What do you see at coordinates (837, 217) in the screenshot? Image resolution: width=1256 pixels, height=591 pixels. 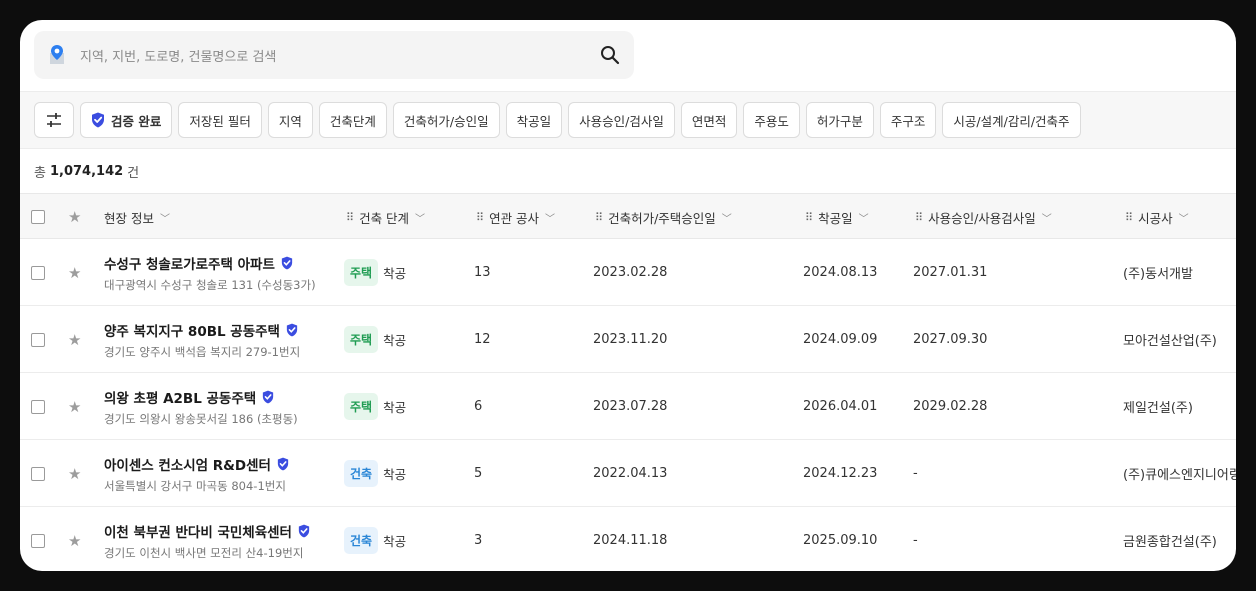 I see `column-start: ⠿ 착공일 ﹀` at bounding box center [837, 217].